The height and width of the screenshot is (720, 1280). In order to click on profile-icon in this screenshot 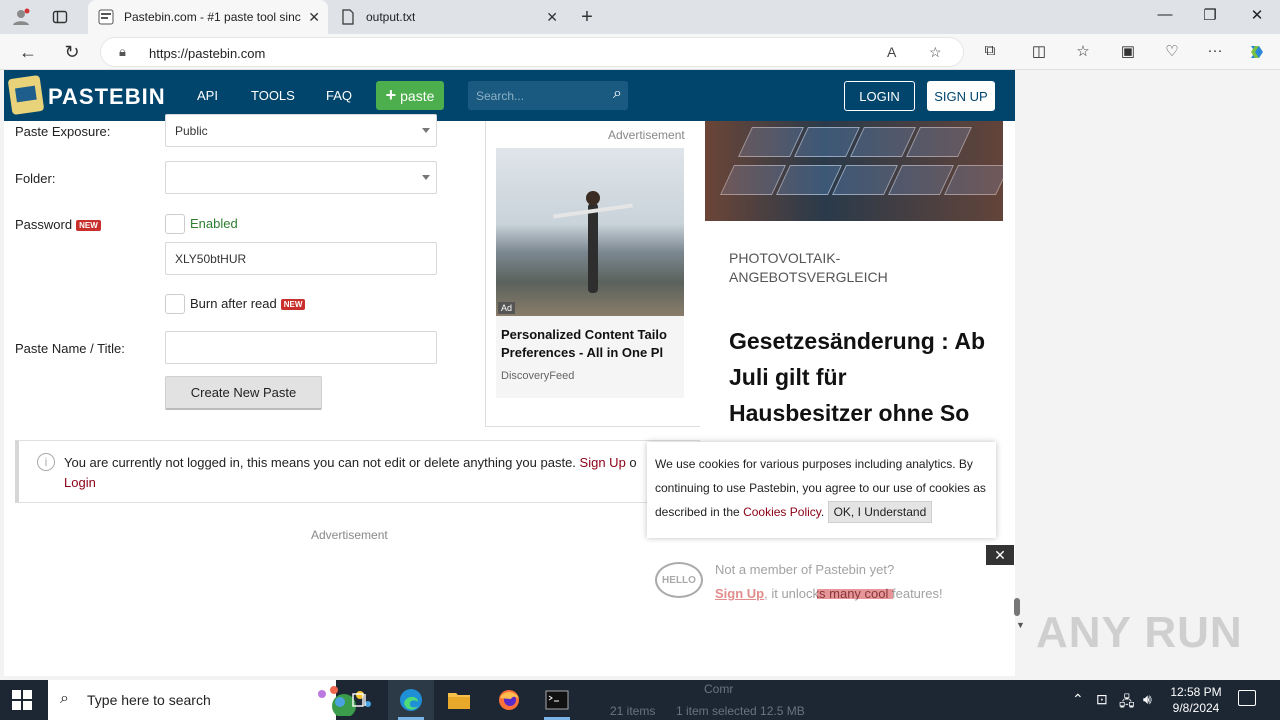, I will do `click(21, 17)`.